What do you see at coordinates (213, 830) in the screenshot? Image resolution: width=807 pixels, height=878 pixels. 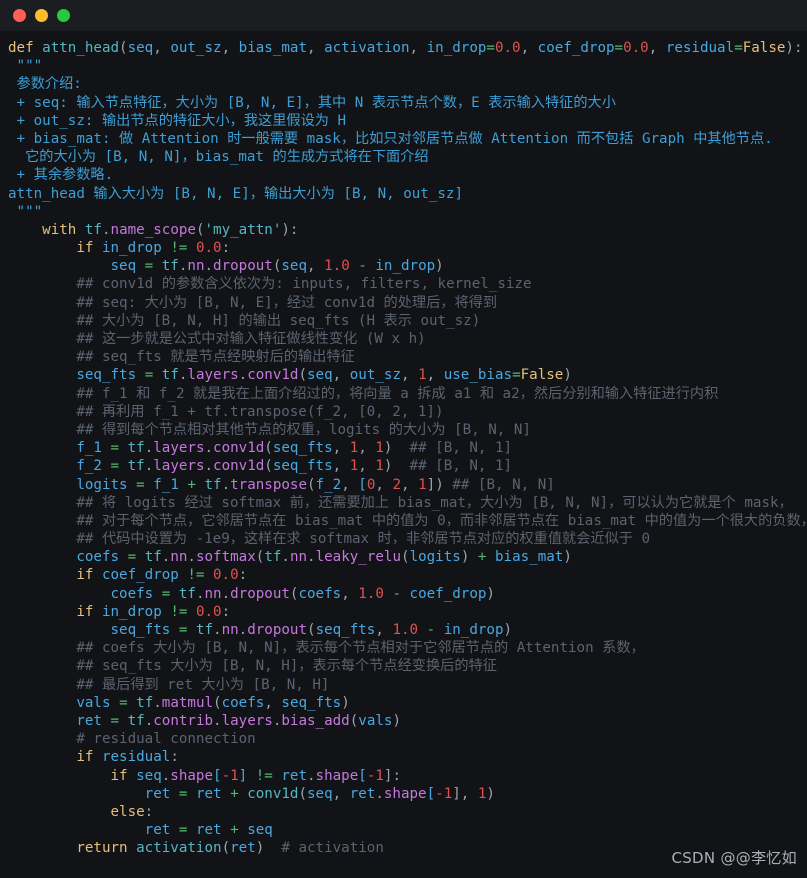 I see `code-token: ret` at bounding box center [213, 830].